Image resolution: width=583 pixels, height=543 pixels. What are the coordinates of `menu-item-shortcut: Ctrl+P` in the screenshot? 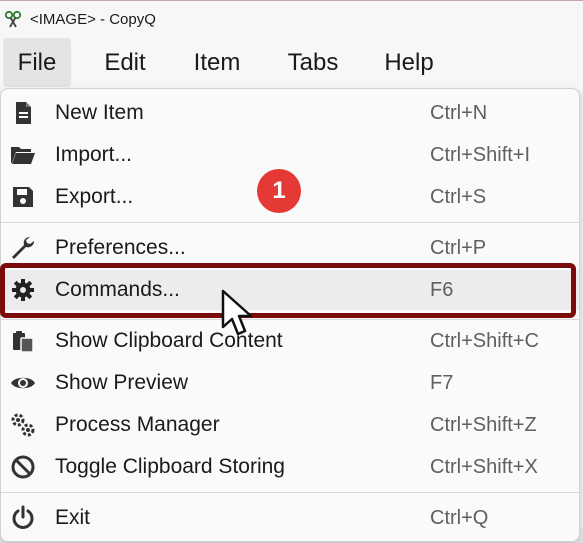 It's located at (458, 248).